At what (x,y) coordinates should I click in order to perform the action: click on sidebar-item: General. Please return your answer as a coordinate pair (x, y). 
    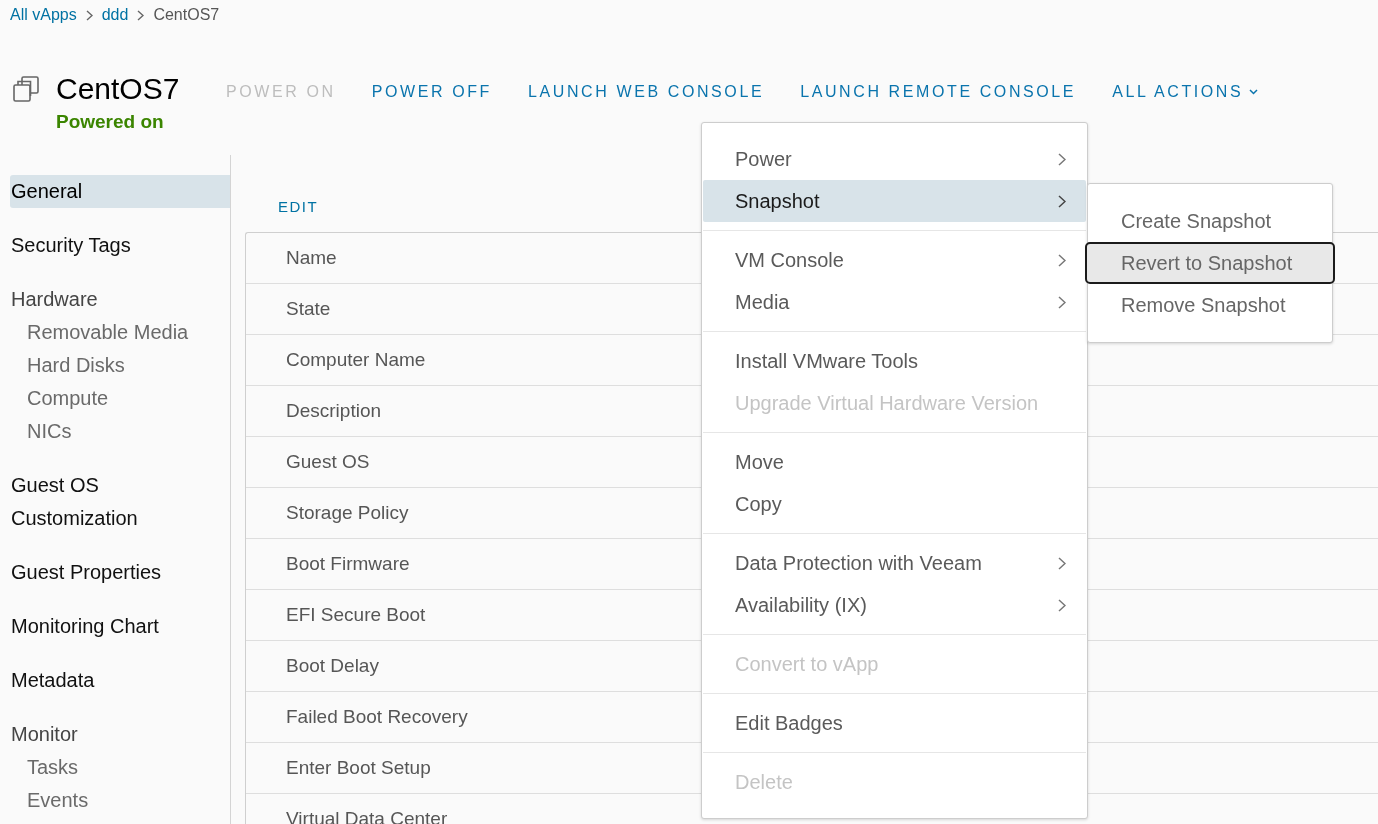
    Looking at the image, I should click on (120, 191).